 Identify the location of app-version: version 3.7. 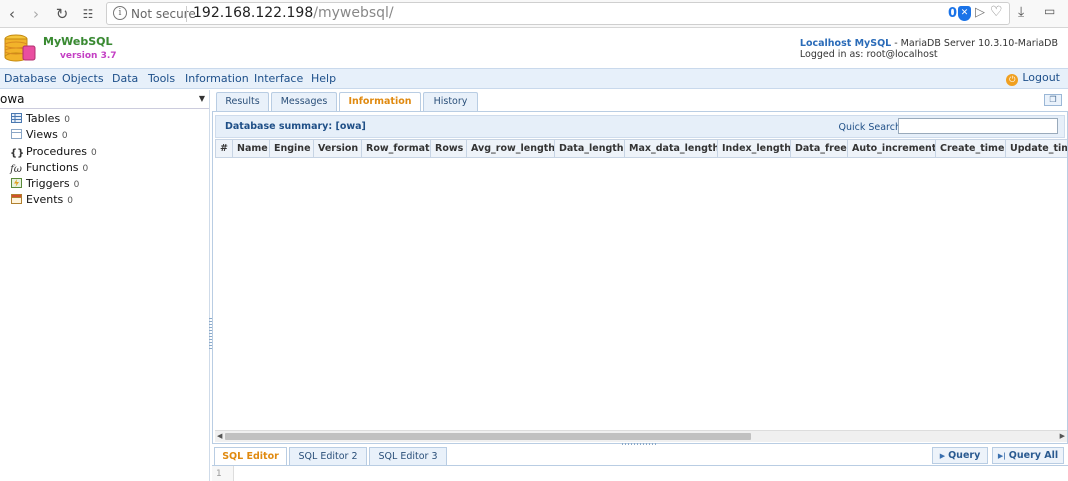
(88, 56).